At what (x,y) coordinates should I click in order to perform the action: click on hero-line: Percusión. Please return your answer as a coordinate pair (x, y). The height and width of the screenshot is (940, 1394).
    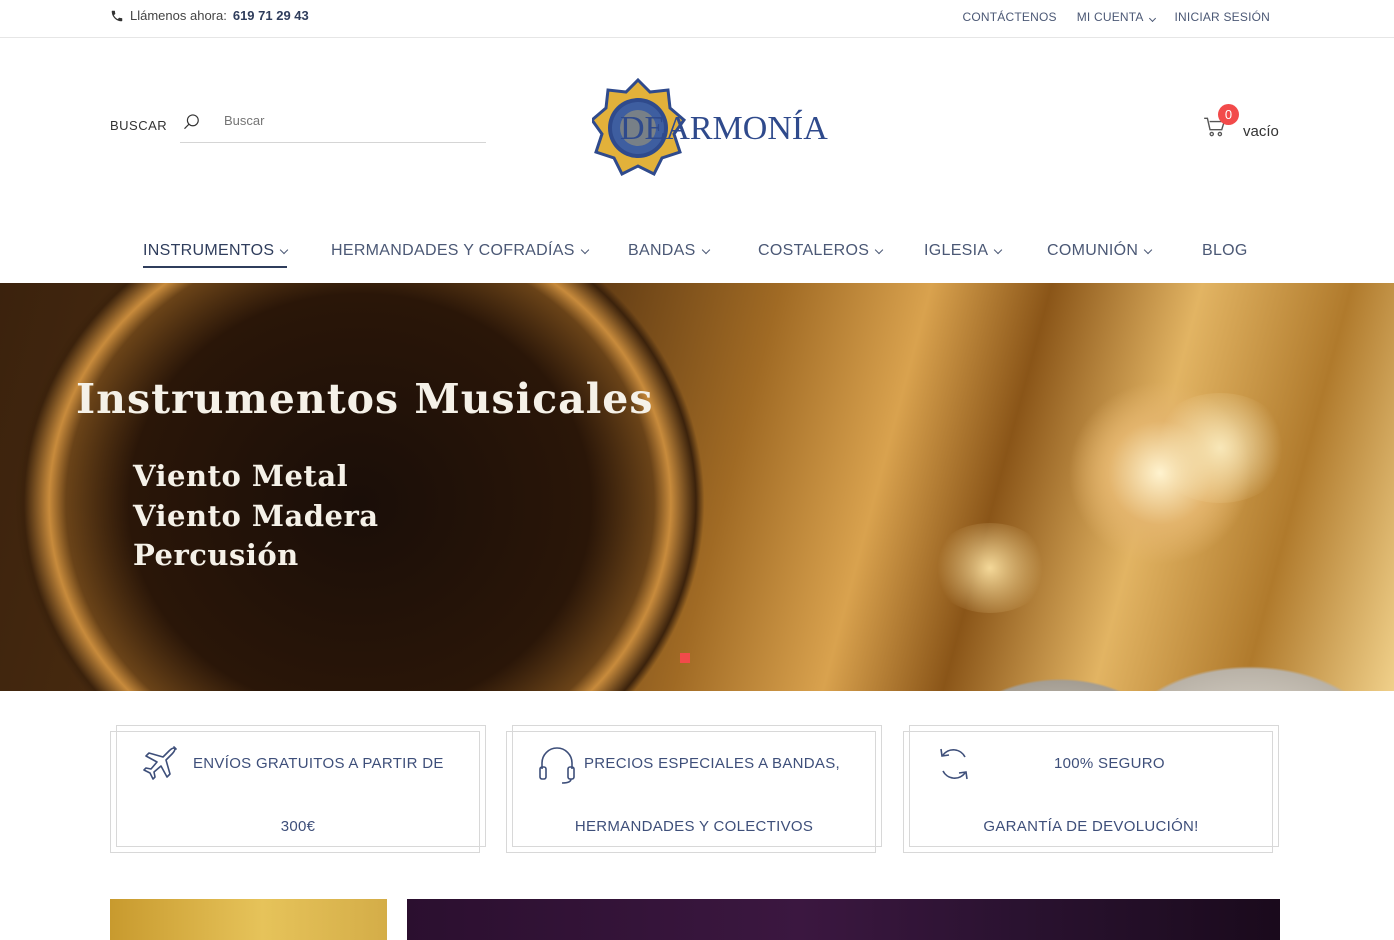
    Looking at the image, I should click on (216, 555).